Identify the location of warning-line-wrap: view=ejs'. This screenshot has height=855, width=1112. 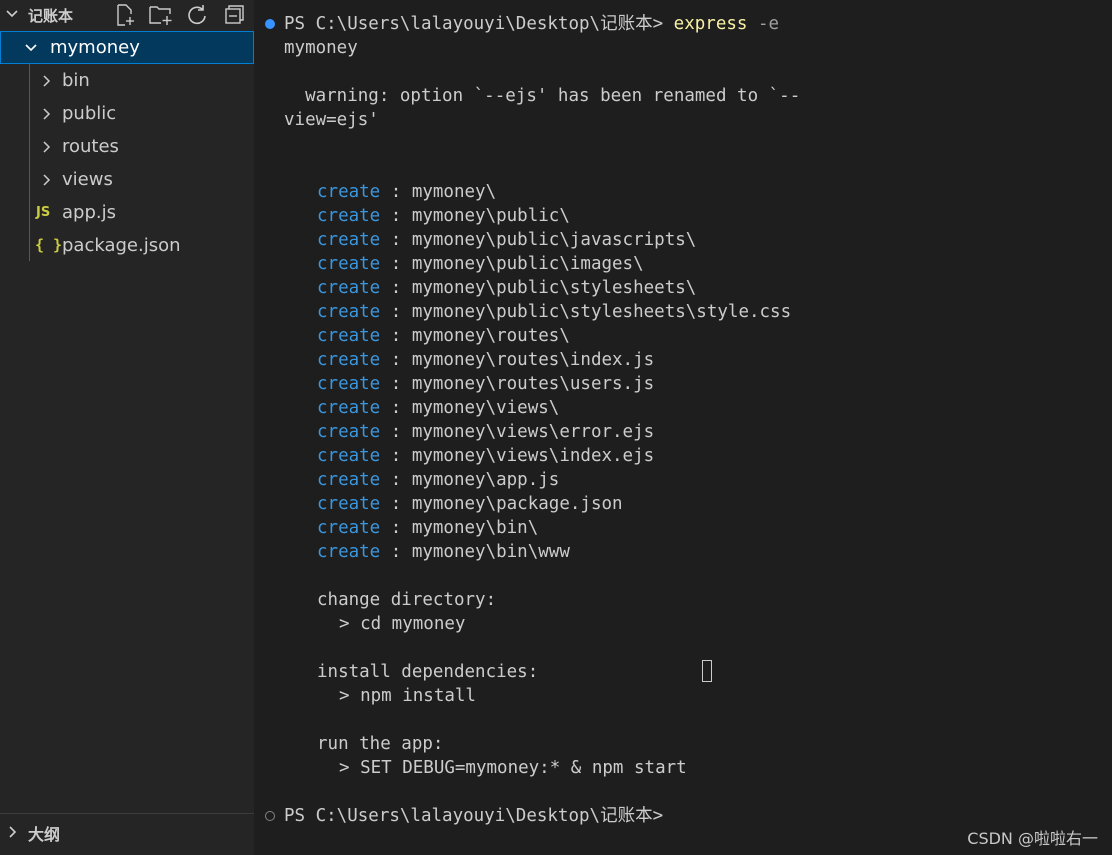
(331, 120).